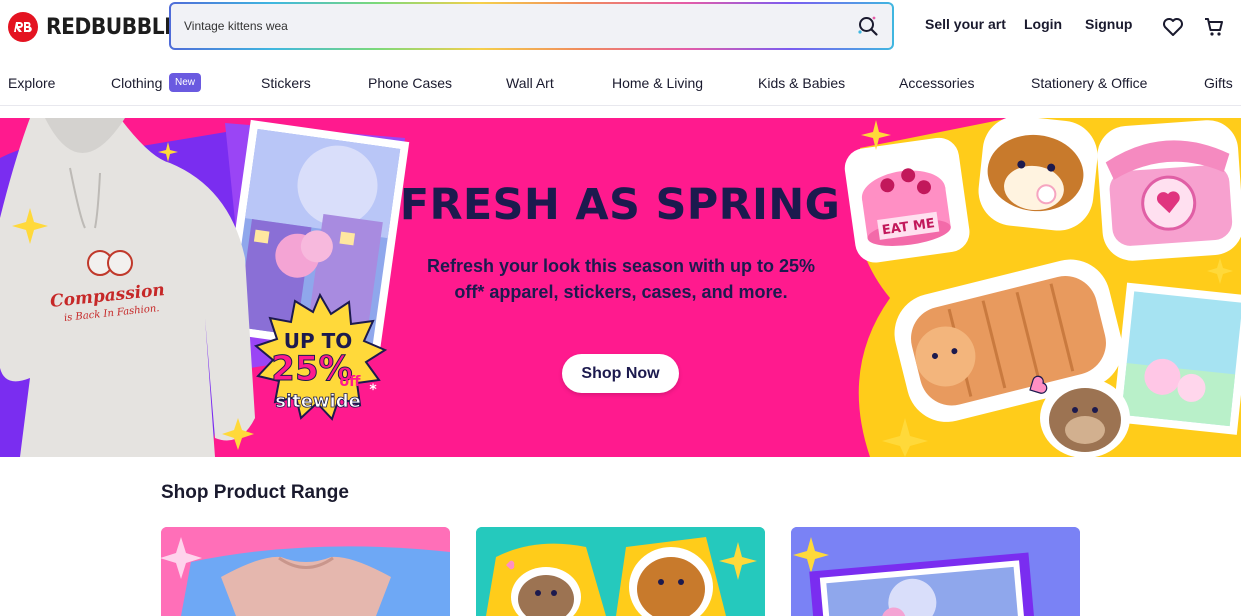  What do you see at coordinates (136, 83) in the screenshot?
I see `nav-item-clothing: Clothing` at bounding box center [136, 83].